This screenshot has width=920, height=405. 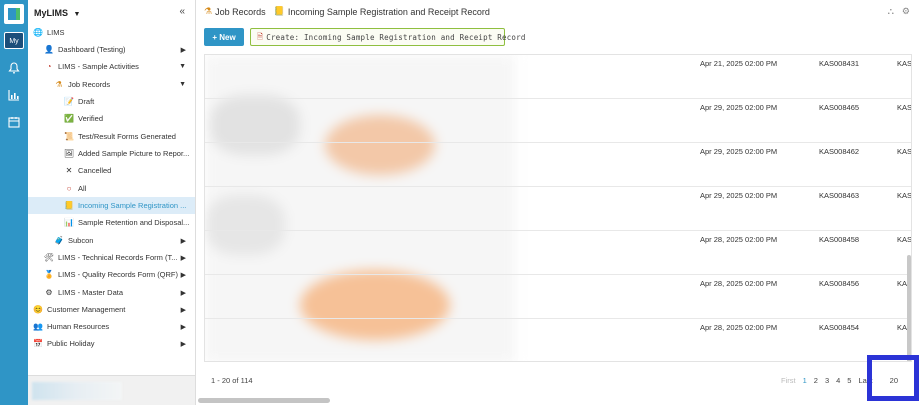 I want to click on row-code: KAS008454, so click(x=839, y=327).